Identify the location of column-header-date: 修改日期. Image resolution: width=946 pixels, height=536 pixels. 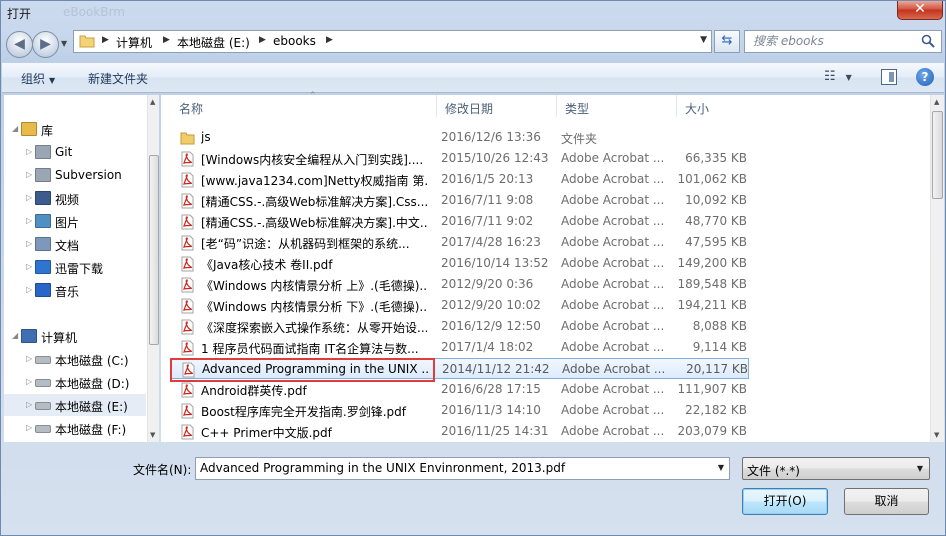
(497, 106).